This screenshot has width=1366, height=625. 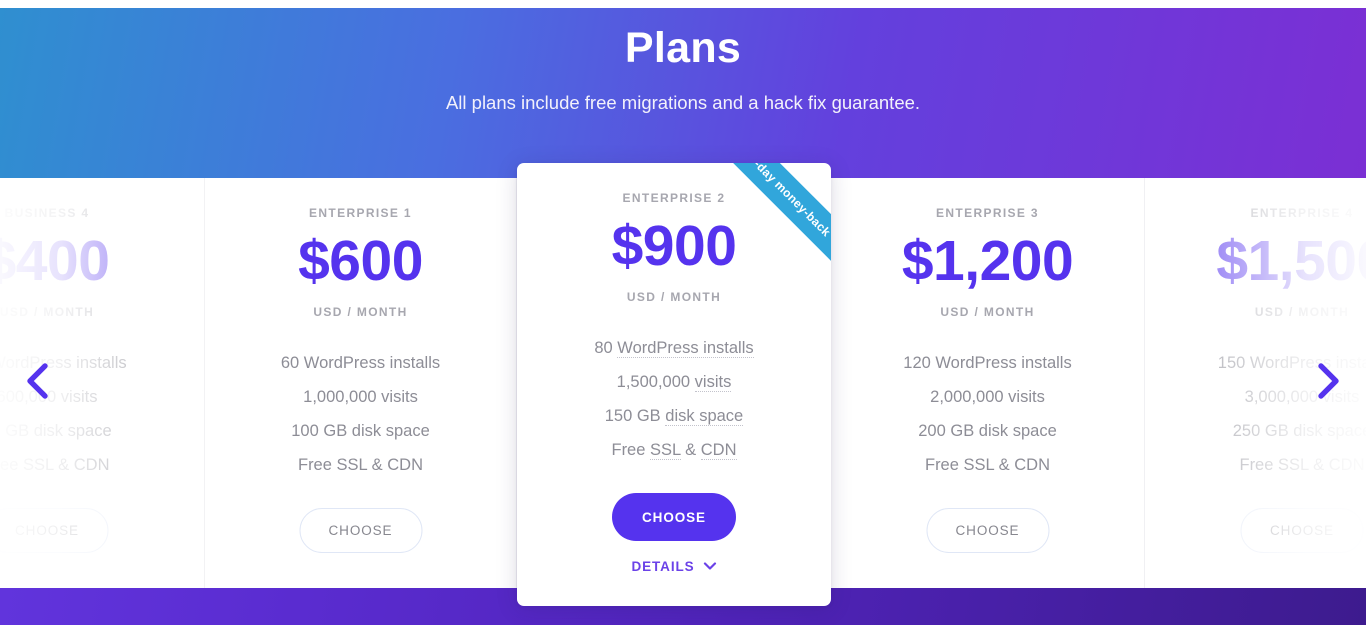 I want to click on plan-price: $1,200, so click(x=987, y=261).